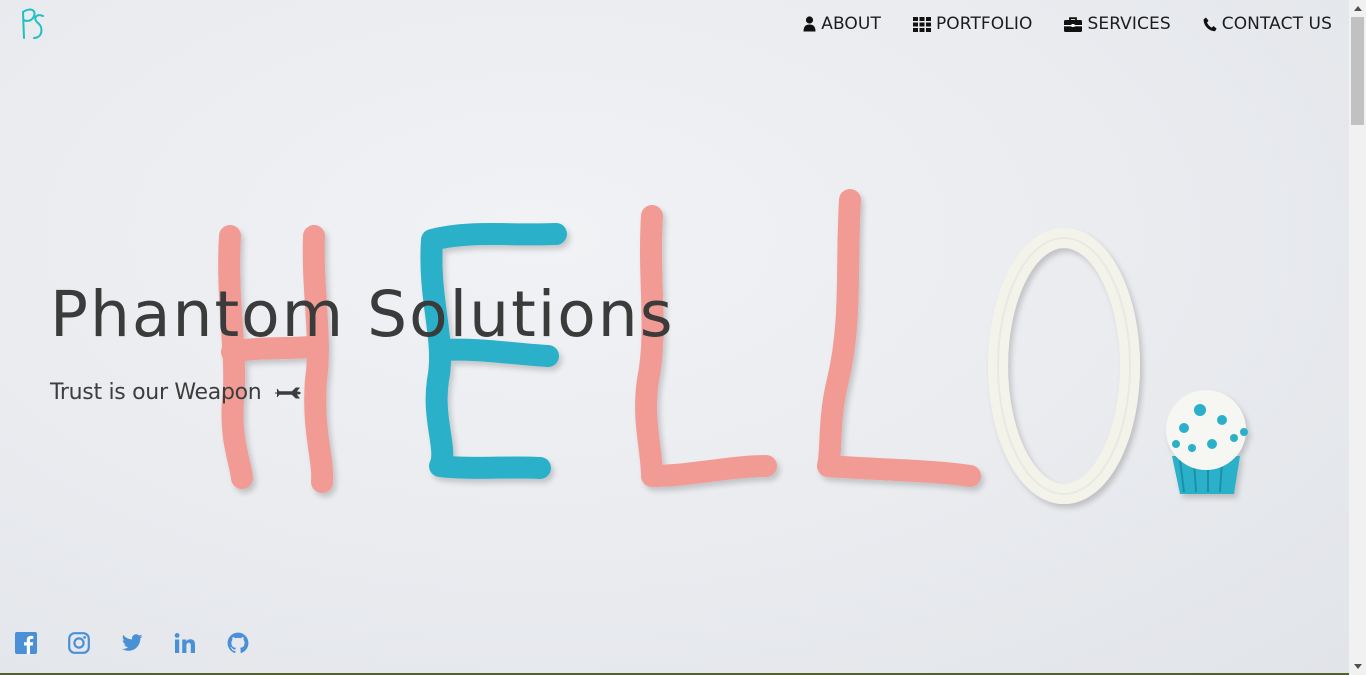 This screenshot has height=675, width=1366. Describe the element at coordinates (79, 643) in the screenshot. I see `instagram-icon` at that location.